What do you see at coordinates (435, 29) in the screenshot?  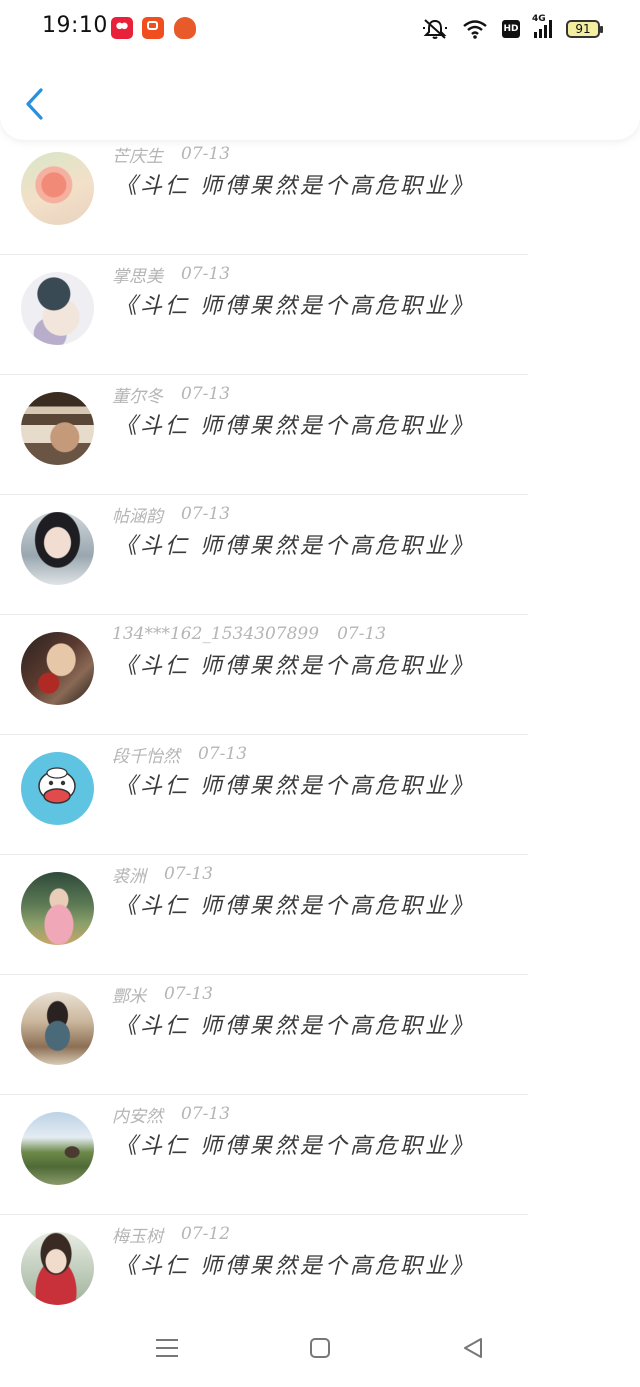 I see `mute-bell-icon` at bounding box center [435, 29].